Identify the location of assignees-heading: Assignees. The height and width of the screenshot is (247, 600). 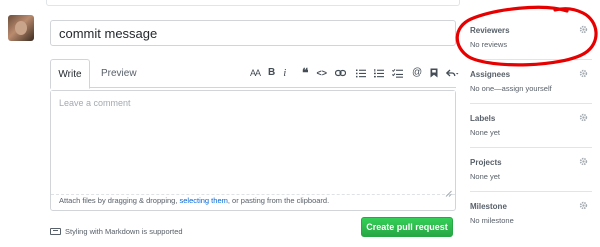
(490, 74).